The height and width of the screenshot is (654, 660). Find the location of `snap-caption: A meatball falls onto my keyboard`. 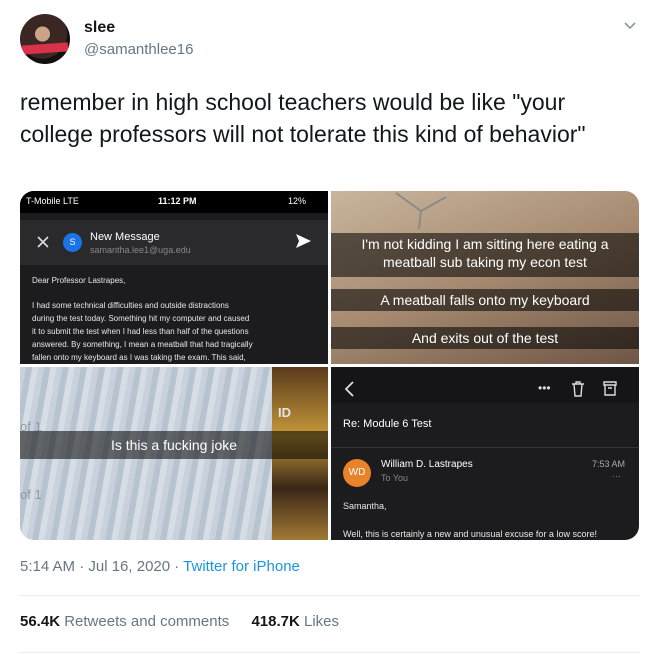

snap-caption: A meatball falls onto my keyboard is located at coordinates (485, 300).